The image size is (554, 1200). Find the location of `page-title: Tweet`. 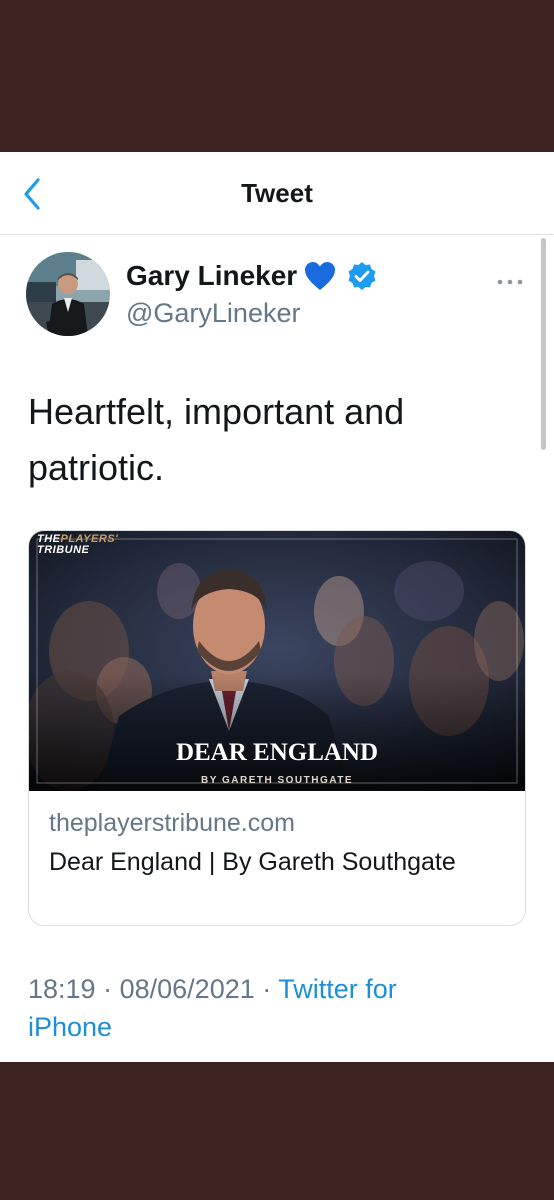

page-title: Tweet is located at coordinates (277, 193).